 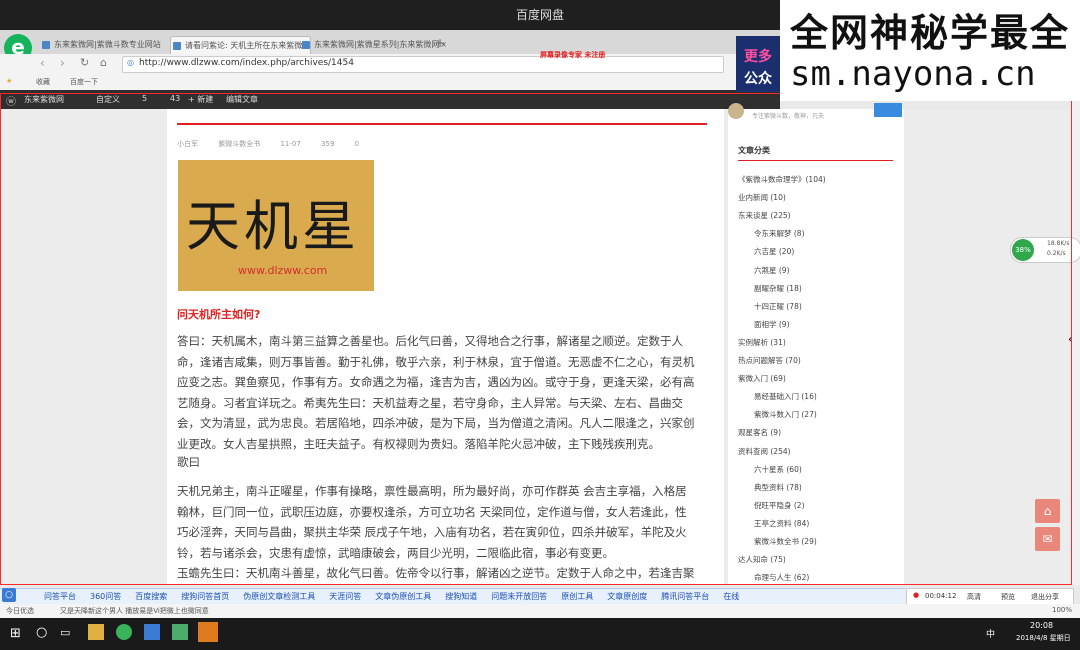 I want to click on player-title: 百度网盘, so click(x=539, y=15).